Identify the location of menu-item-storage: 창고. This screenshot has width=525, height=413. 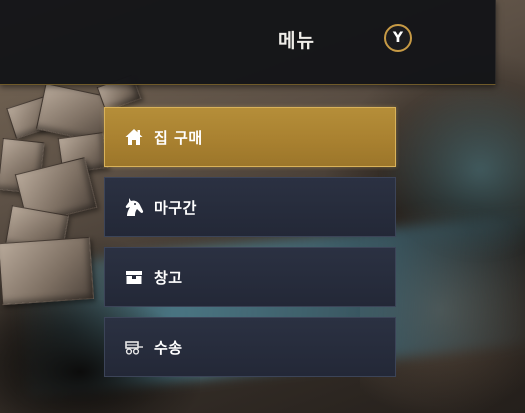
(250, 277).